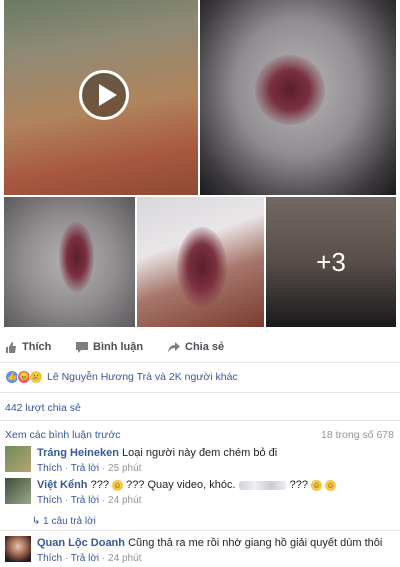 The width and height of the screenshot is (400, 567). I want to click on share-icon, so click(174, 347).